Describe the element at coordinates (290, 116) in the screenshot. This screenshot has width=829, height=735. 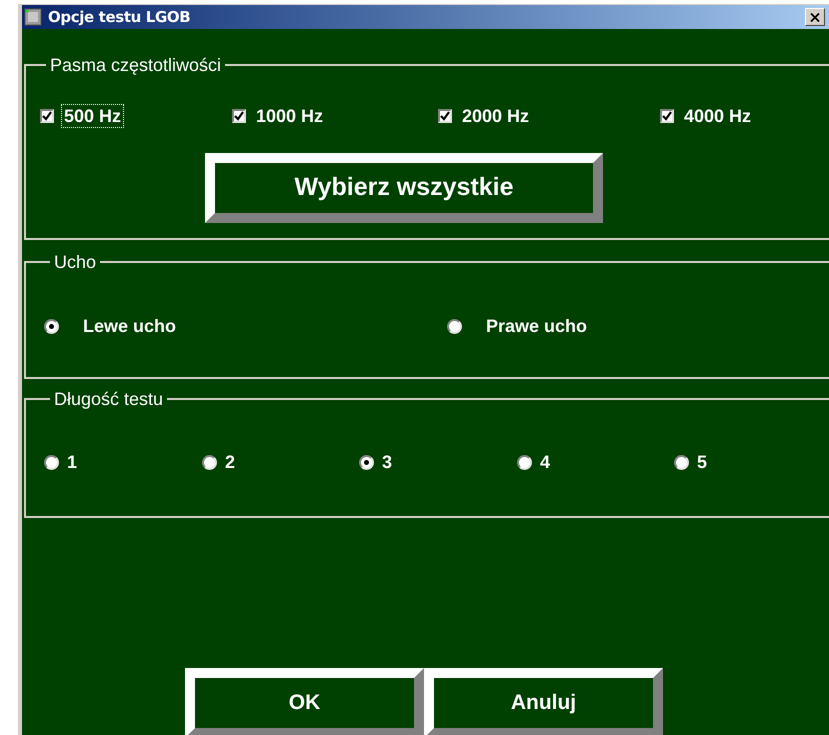
I see `checkbox-label: 1000 Hz` at that location.